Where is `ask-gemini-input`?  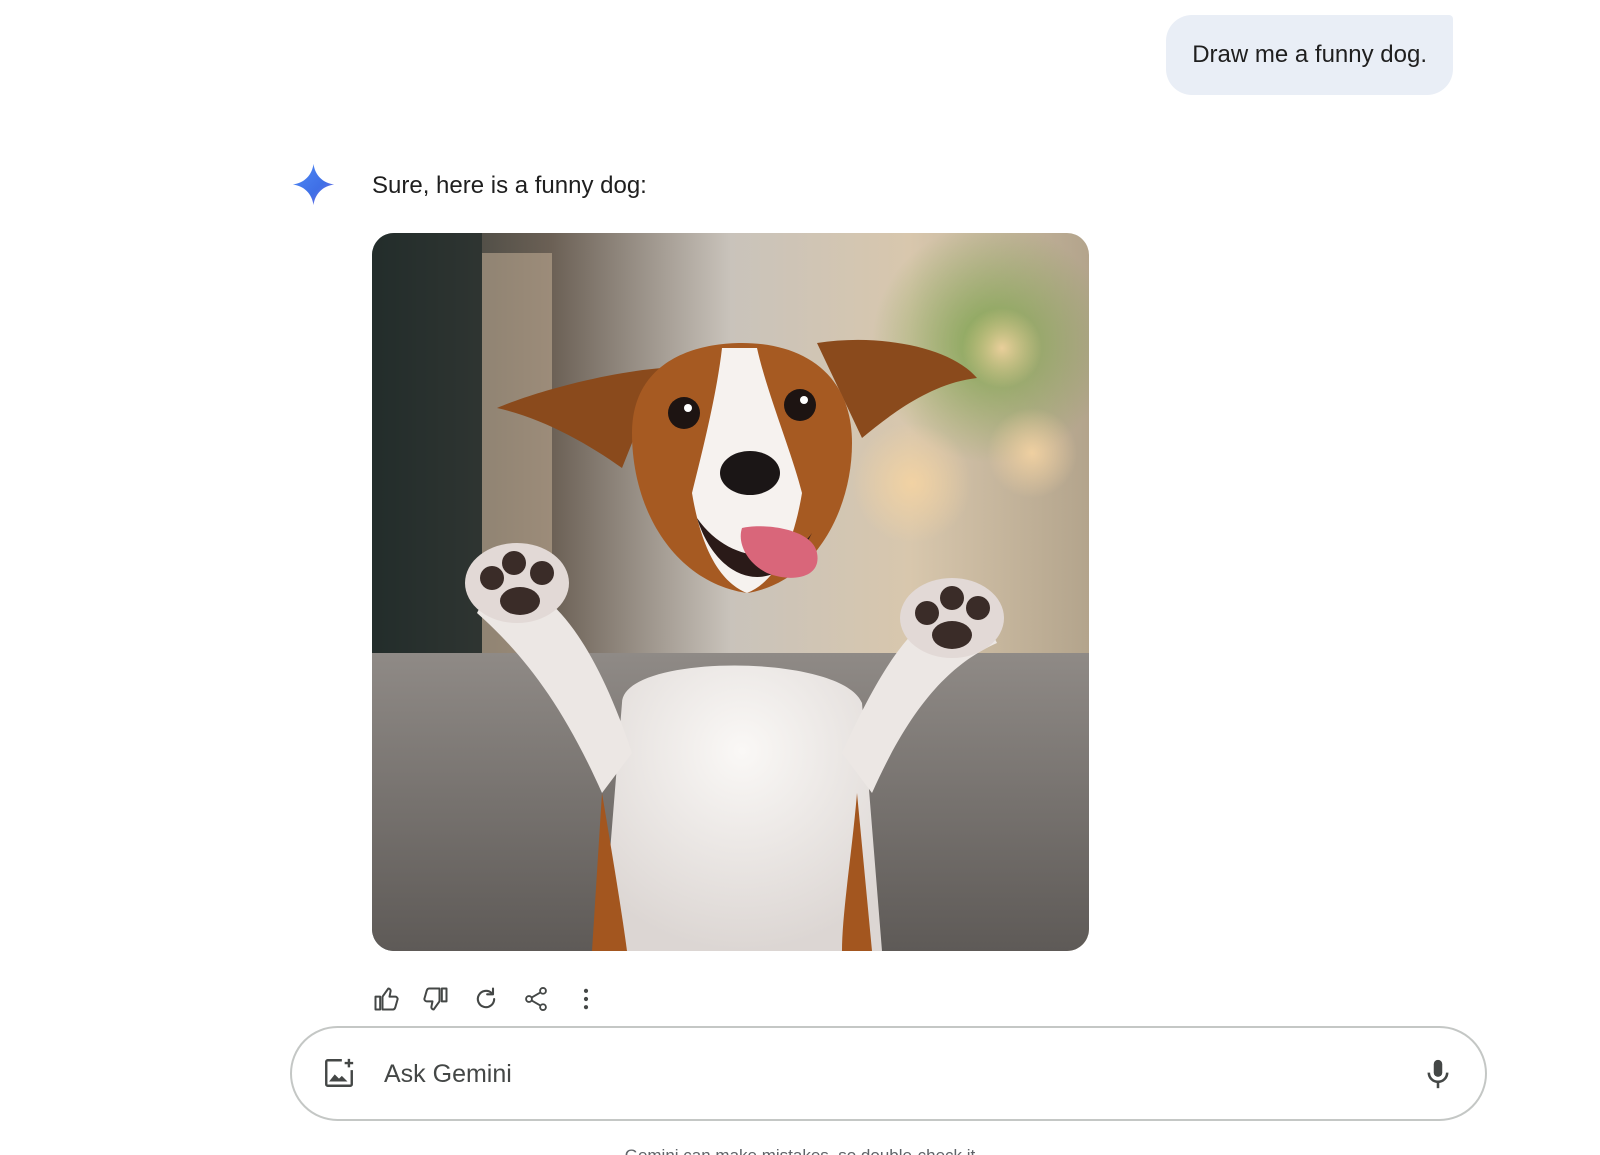
ask-gemini-input is located at coordinates (874, 1074).